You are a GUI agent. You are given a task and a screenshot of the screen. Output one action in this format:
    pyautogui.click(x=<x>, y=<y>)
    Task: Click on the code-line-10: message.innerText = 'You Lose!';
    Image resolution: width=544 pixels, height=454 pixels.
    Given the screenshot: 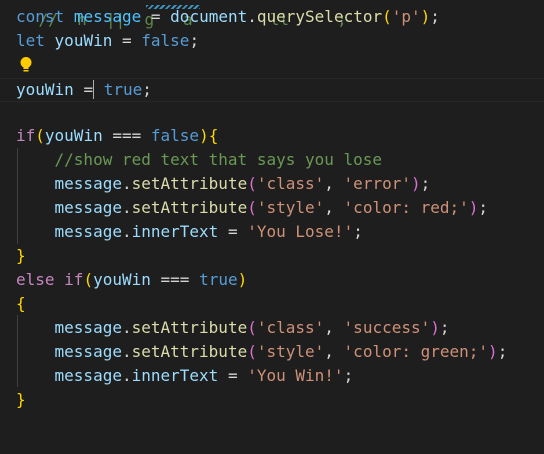 What is the action you would take?
    pyautogui.click(x=189, y=232)
    